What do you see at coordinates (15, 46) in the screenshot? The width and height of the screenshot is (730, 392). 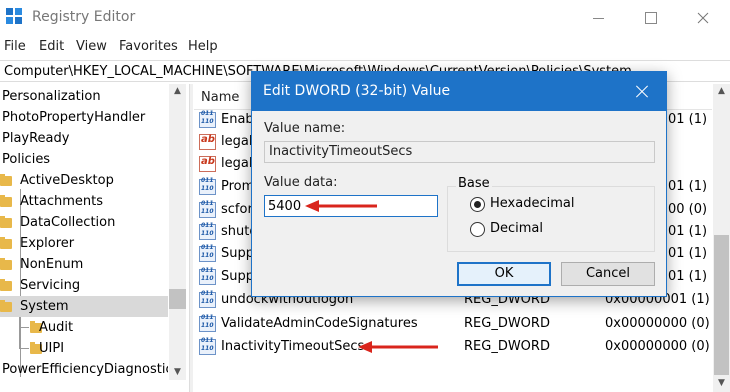 I see `menu-file: File` at bounding box center [15, 46].